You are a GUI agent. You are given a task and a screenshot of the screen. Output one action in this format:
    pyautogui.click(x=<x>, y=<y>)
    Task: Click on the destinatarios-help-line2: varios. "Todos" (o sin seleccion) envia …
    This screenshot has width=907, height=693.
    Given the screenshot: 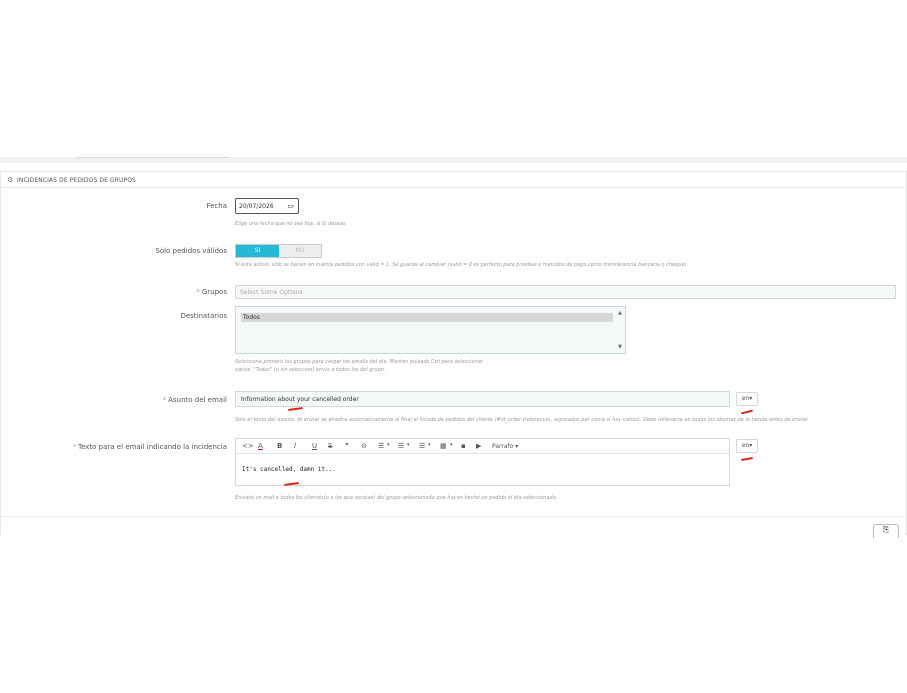 What is the action you would take?
    pyautogui.click(x=310, y=370)
    